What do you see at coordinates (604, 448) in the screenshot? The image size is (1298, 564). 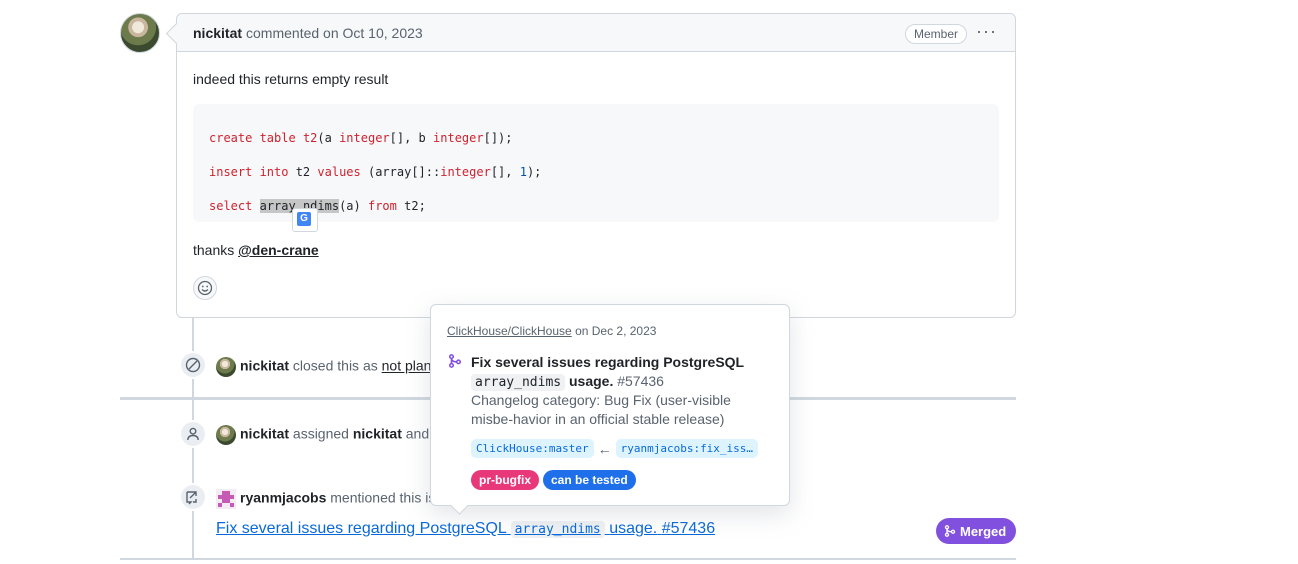 I see `arrow-left-icon: ←` at bounding box center [604, 448].